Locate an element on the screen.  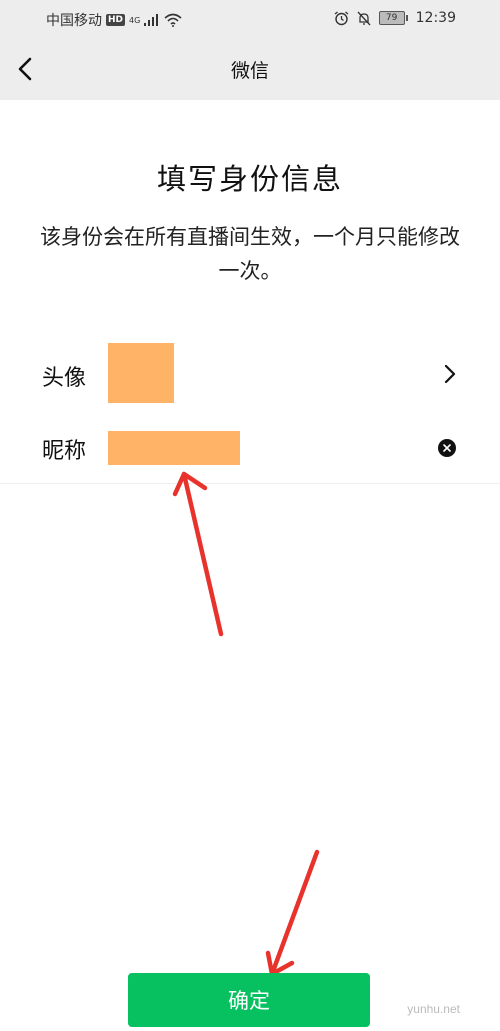
clear-icon is located at coordinates (447, 448).